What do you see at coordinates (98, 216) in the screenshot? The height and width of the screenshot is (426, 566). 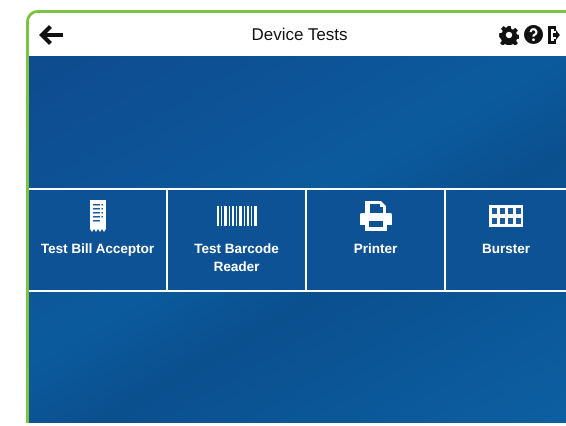 I see `receipt-icon` at bounding box center [98, 216].